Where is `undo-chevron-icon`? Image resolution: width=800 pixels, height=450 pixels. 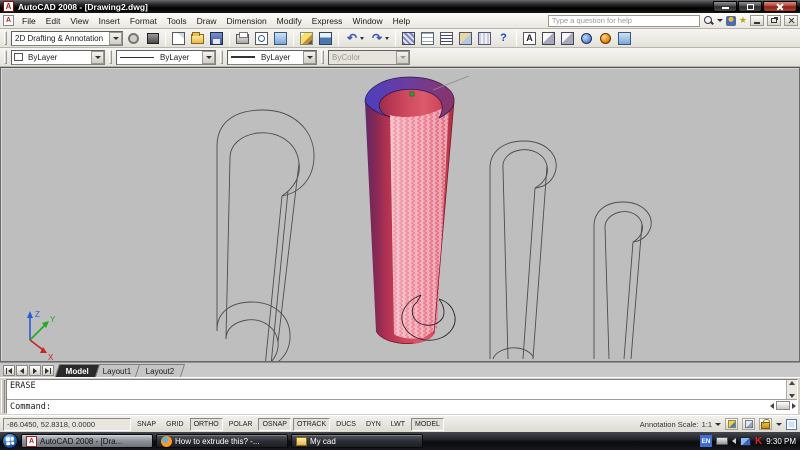
undo-chevron-icon is located at coordinates (361, 38).